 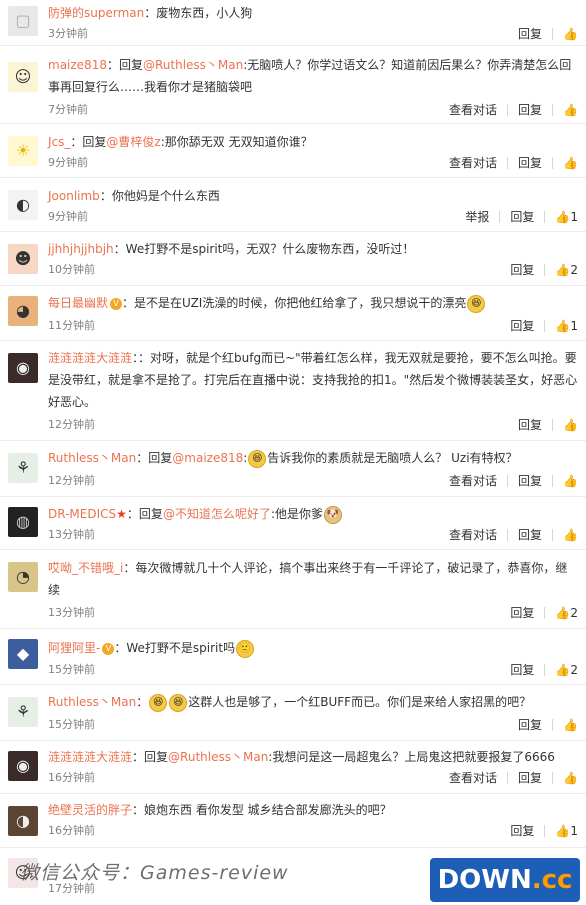 I want to click on comment-time: 10分钟前, so click(x=71, y=269).